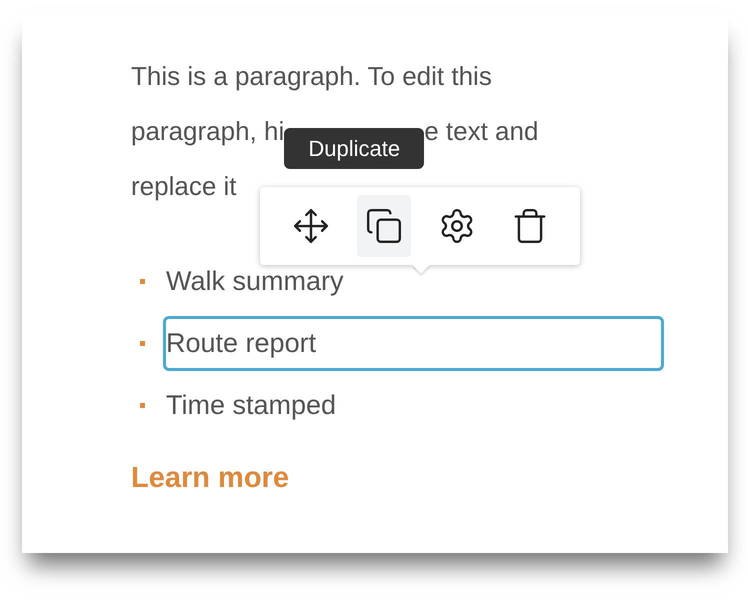  Describe the element at coordinates (183, 186) in the screenshot. I see `paragraph-text: replace it` at that location.